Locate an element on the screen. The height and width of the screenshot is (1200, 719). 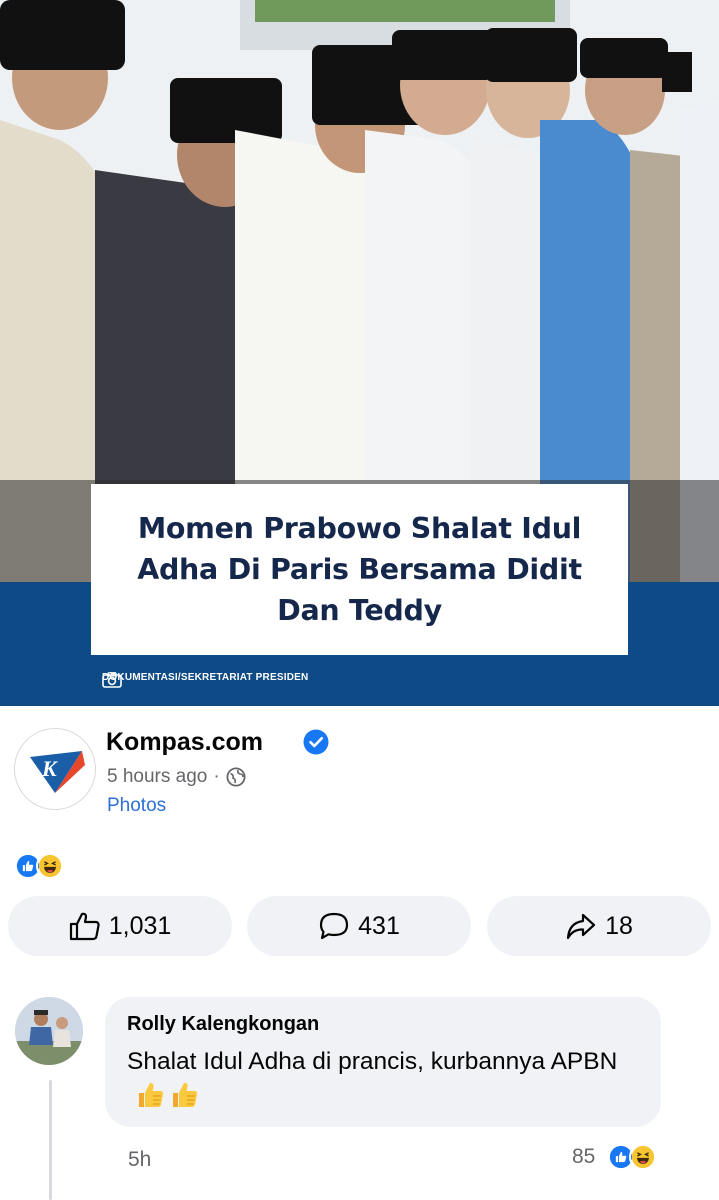
comment-icon is located at coordinates (334, 926).